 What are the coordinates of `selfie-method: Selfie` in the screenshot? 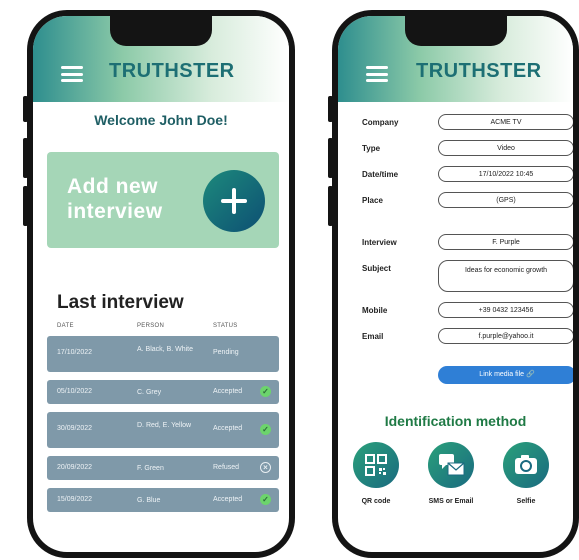 It's located at (526, 473).